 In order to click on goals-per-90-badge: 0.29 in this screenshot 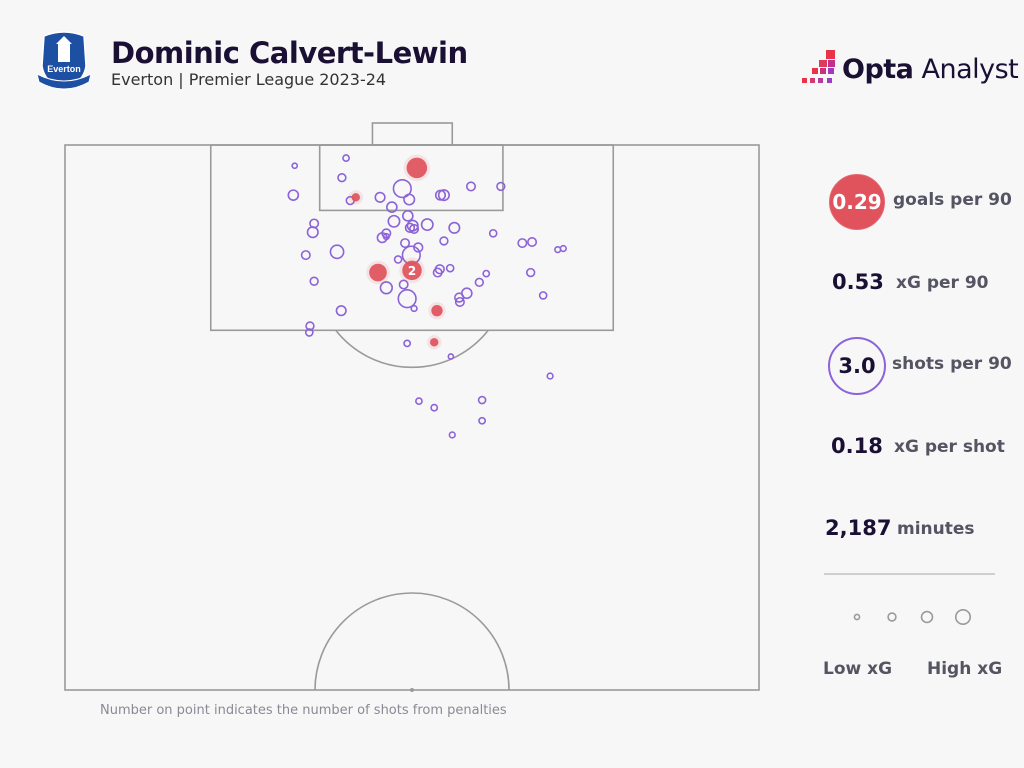, I will do `click(857, 202)`.